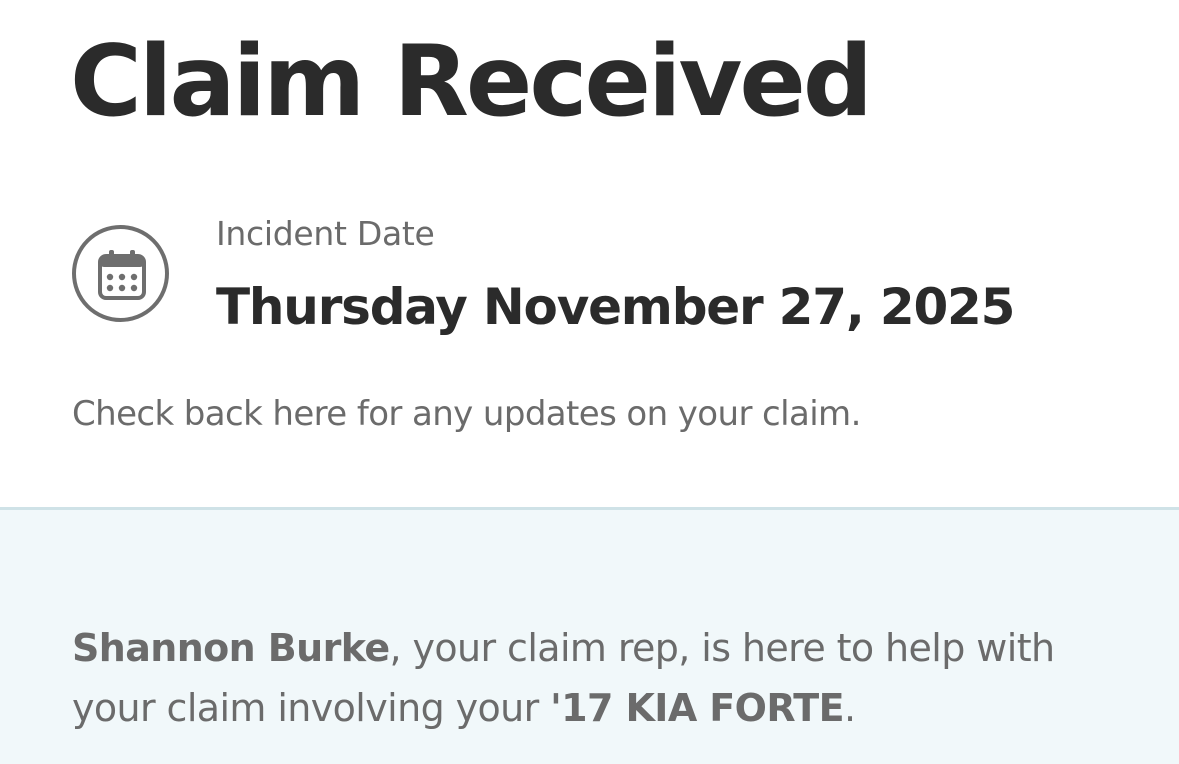 The width and height of the screenshot is (1179, 764). I want to click on incident-date-label: Incident Date, so click(325, 233).